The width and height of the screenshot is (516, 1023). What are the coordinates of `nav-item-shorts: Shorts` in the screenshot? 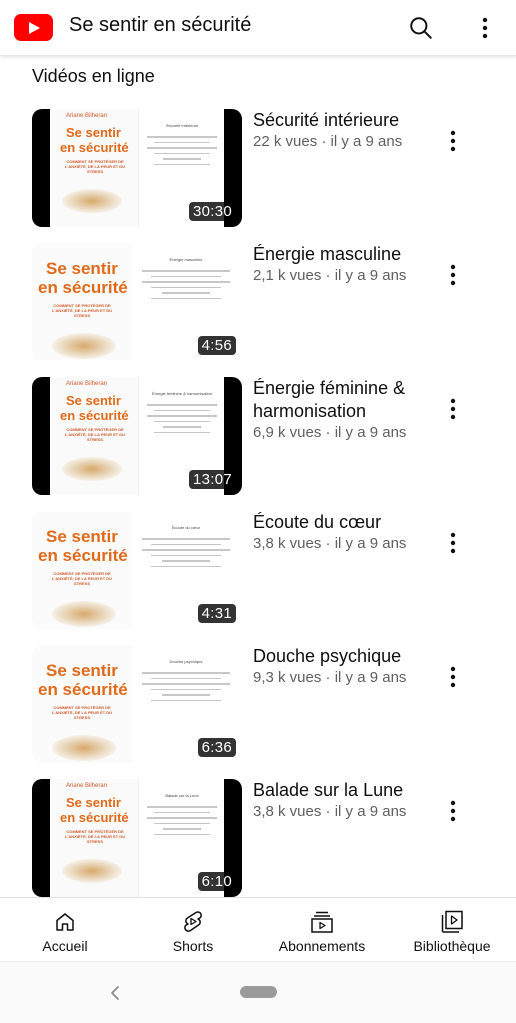 It's located at (193, 930).